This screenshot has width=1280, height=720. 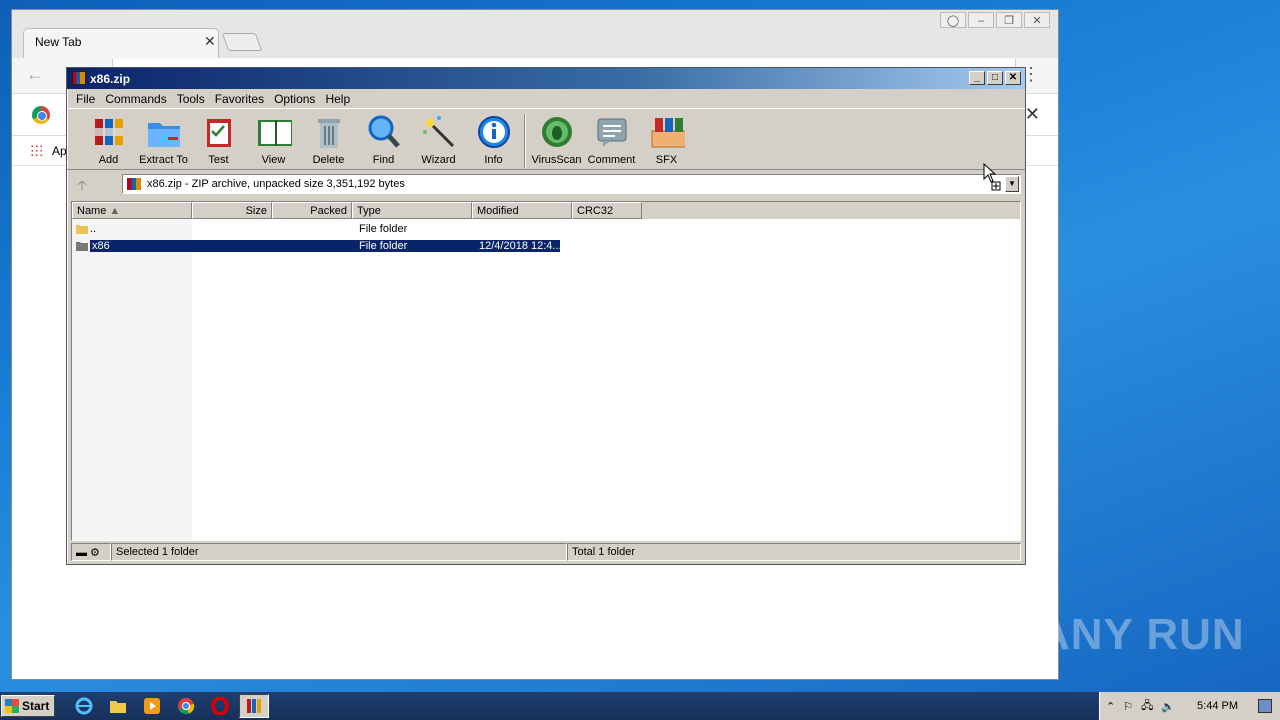 I want to click on comment-button: Comment, so click(x=611, y=141).